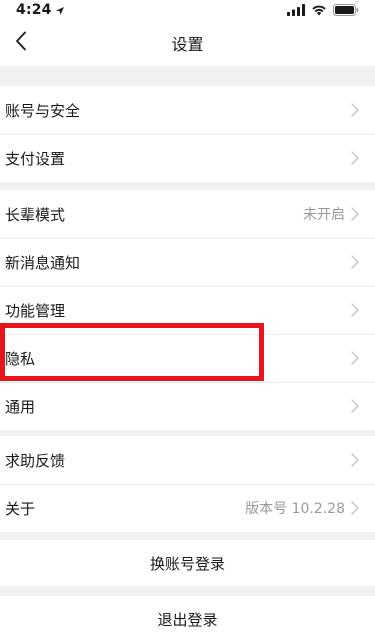 The image size is (375, 637). Describe the element at coordinates (187, 158) in the screenshot. I see `row-payment-settings: 支付设置` at that location.